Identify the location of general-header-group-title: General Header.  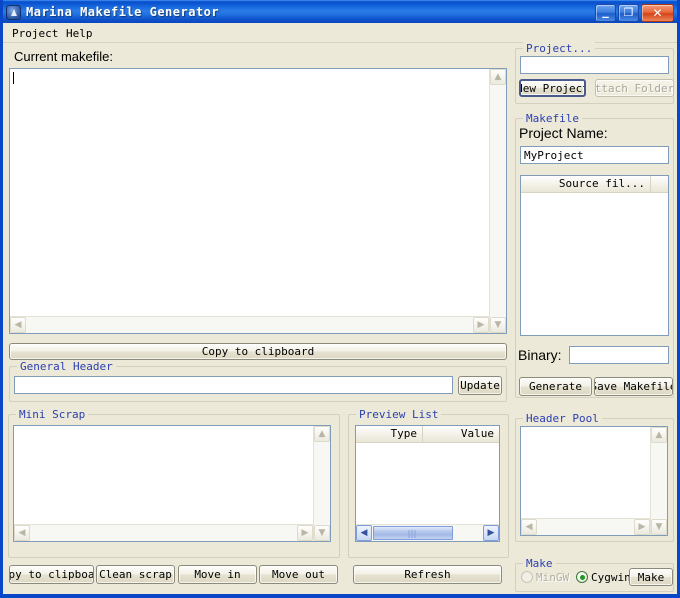
(66, 366).